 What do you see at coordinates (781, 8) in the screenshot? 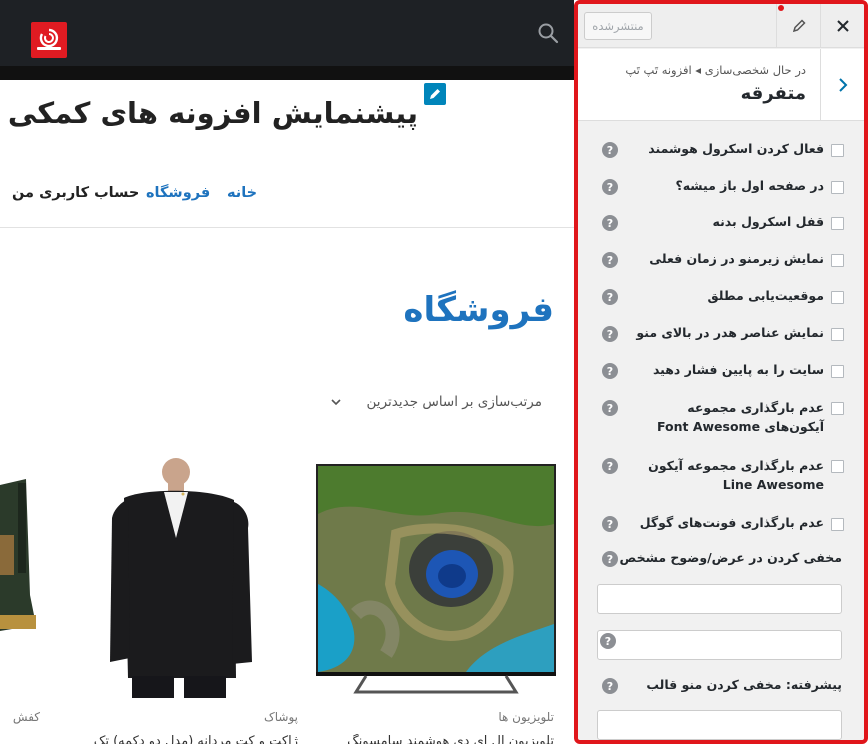
I see `unsaved-indicator` at bounding box center [781, 8].